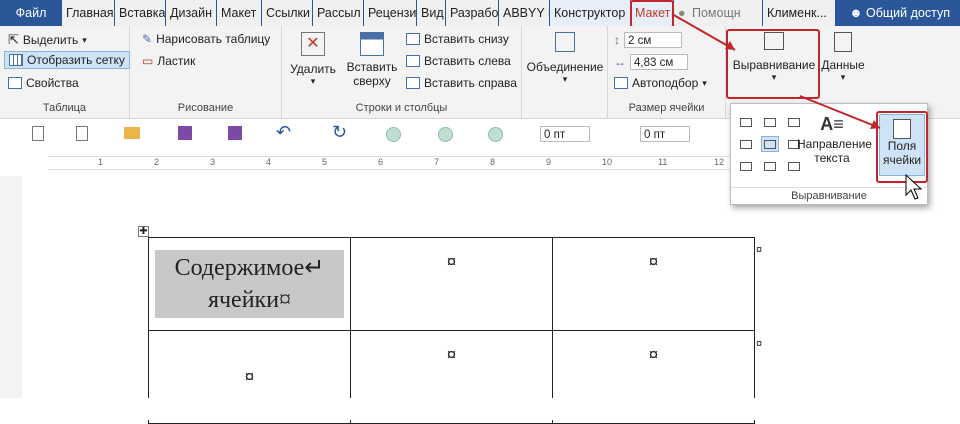  Describe the element at coordinates (480, 409) in the screenshot. I see `torn-edge` at that location.